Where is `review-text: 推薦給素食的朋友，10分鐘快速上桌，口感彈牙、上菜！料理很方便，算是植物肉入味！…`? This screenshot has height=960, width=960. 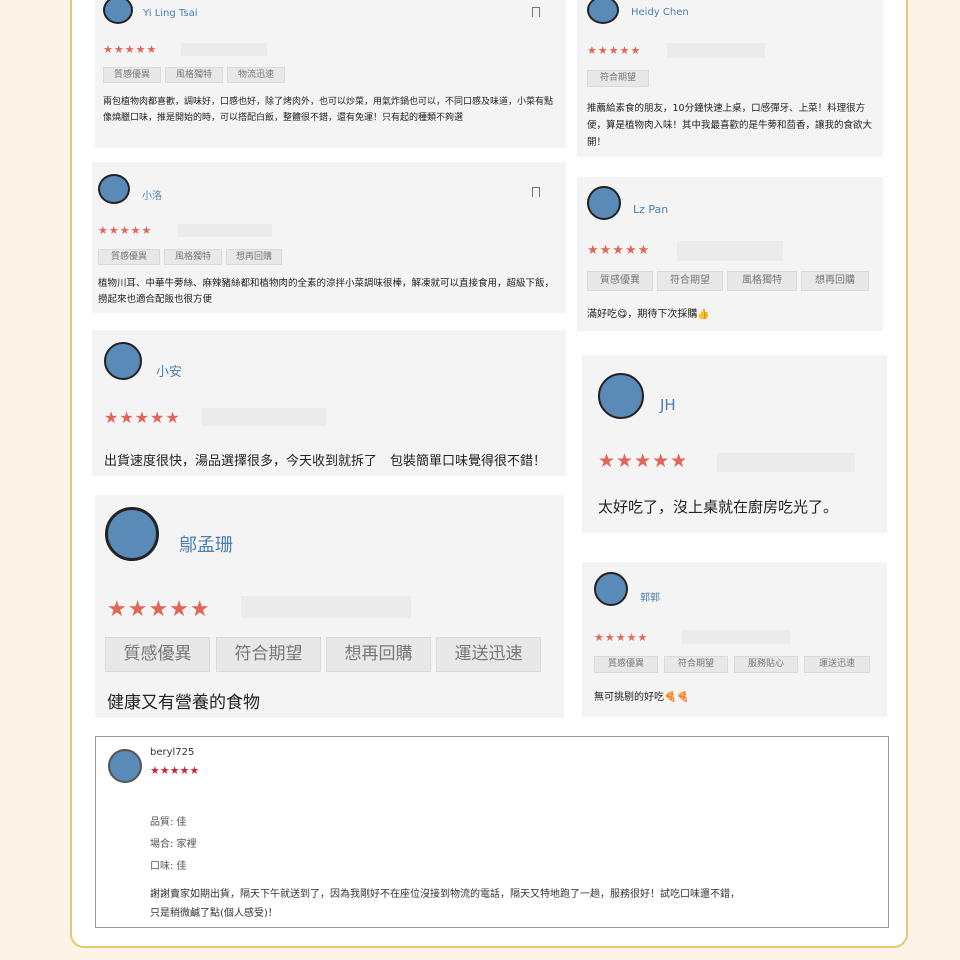 review-text: 推薦給素食的朋友，10分鐘快速上桌，口感彈牙、上菜！料理很方便，算是植物肉入味！… is located at coordinates (730, 125).